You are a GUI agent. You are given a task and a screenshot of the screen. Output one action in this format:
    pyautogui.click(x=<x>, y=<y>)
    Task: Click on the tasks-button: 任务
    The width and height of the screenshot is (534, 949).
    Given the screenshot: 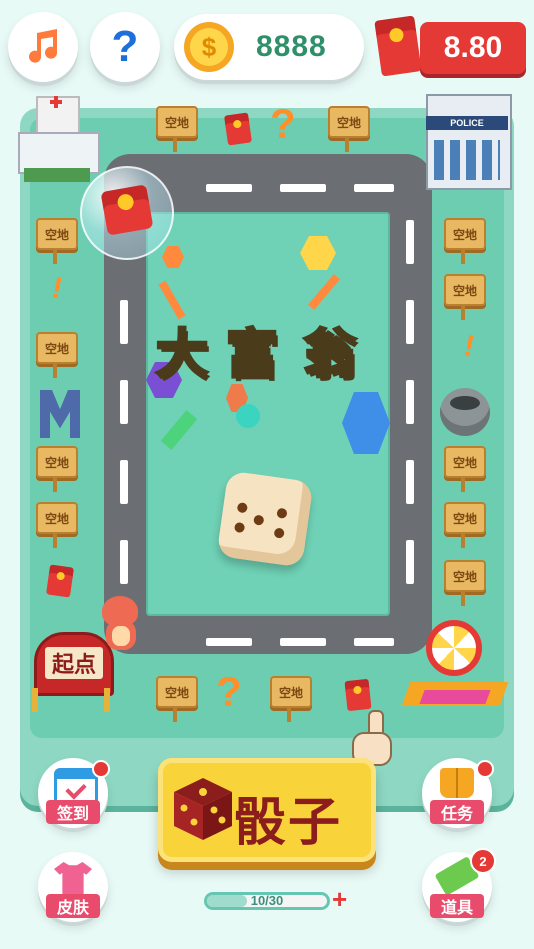 What is the action you would take?
    pyautogui.click(x=458, y=793)
    